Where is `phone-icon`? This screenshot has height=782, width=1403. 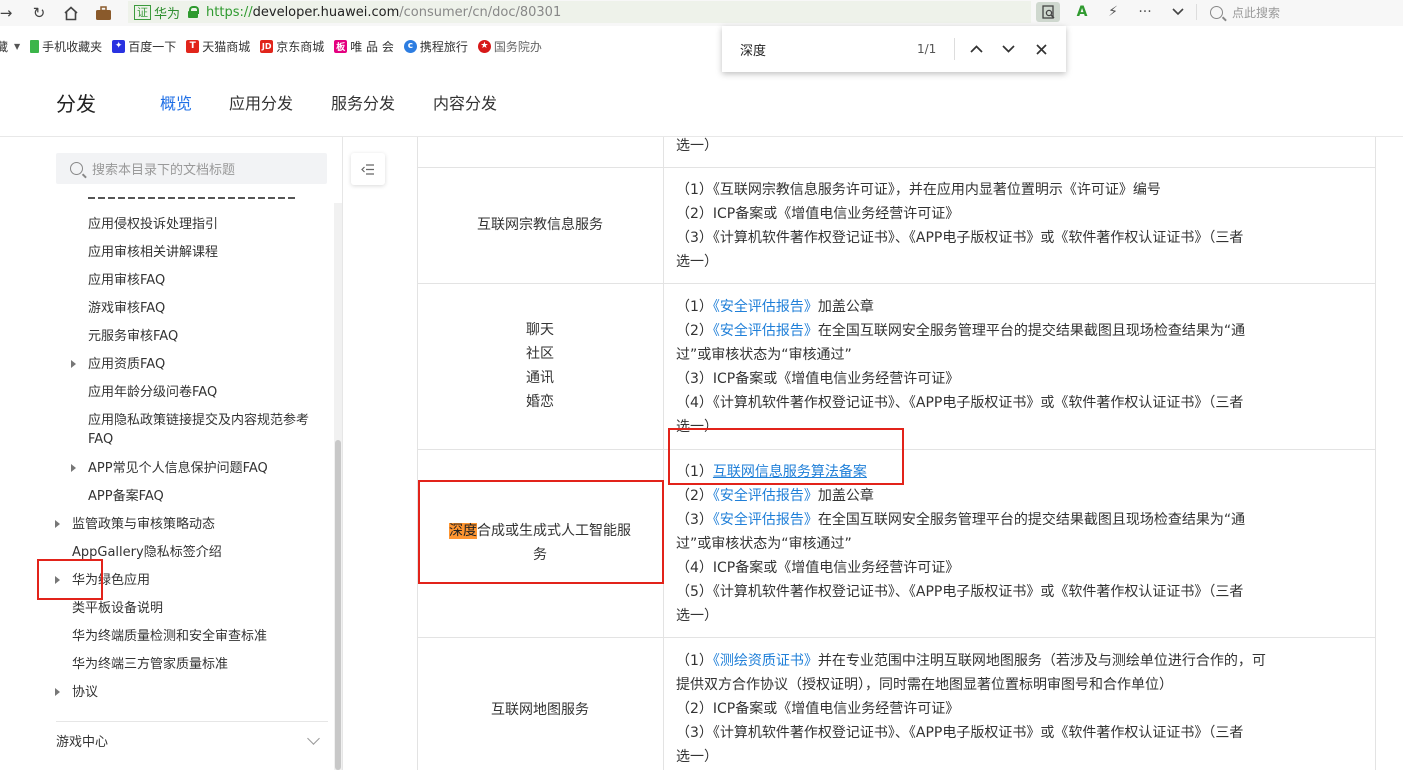
phone-icon is located at coordinates (35, 46).